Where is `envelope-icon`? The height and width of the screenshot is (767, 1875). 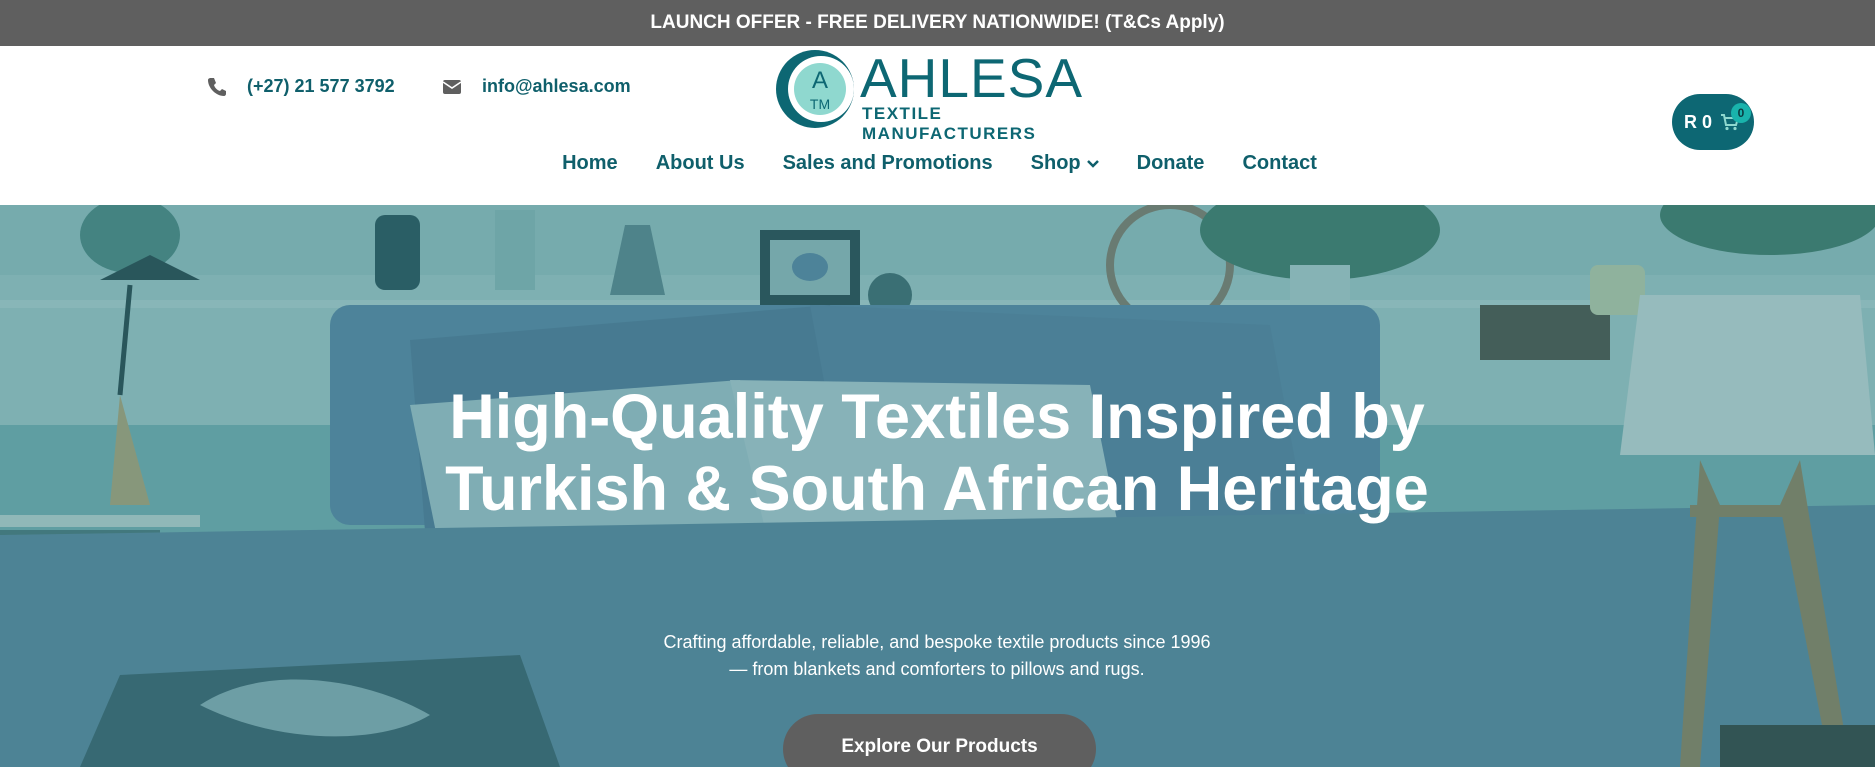
envelope-icon is located at coordinates (452, 87).